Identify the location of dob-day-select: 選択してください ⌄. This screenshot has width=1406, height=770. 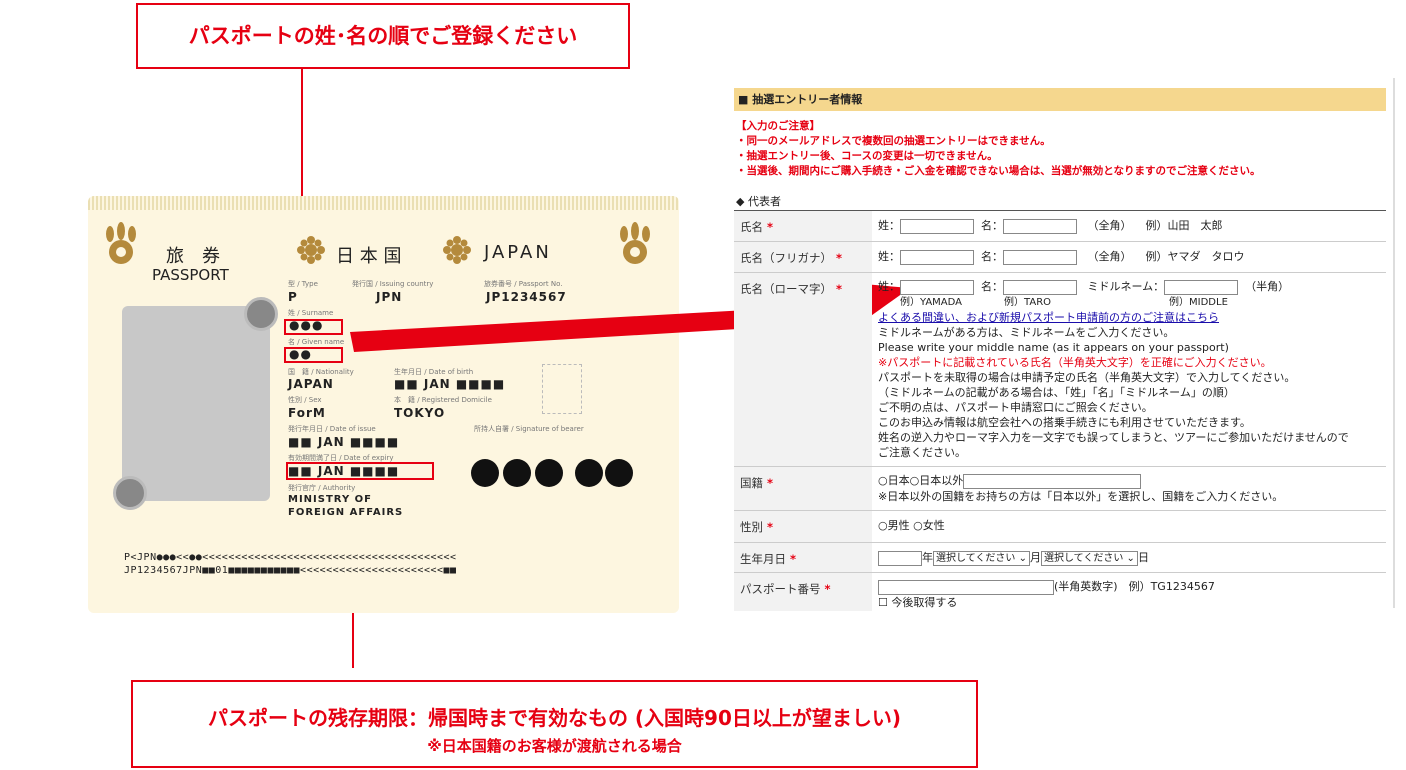
(1089, 558).